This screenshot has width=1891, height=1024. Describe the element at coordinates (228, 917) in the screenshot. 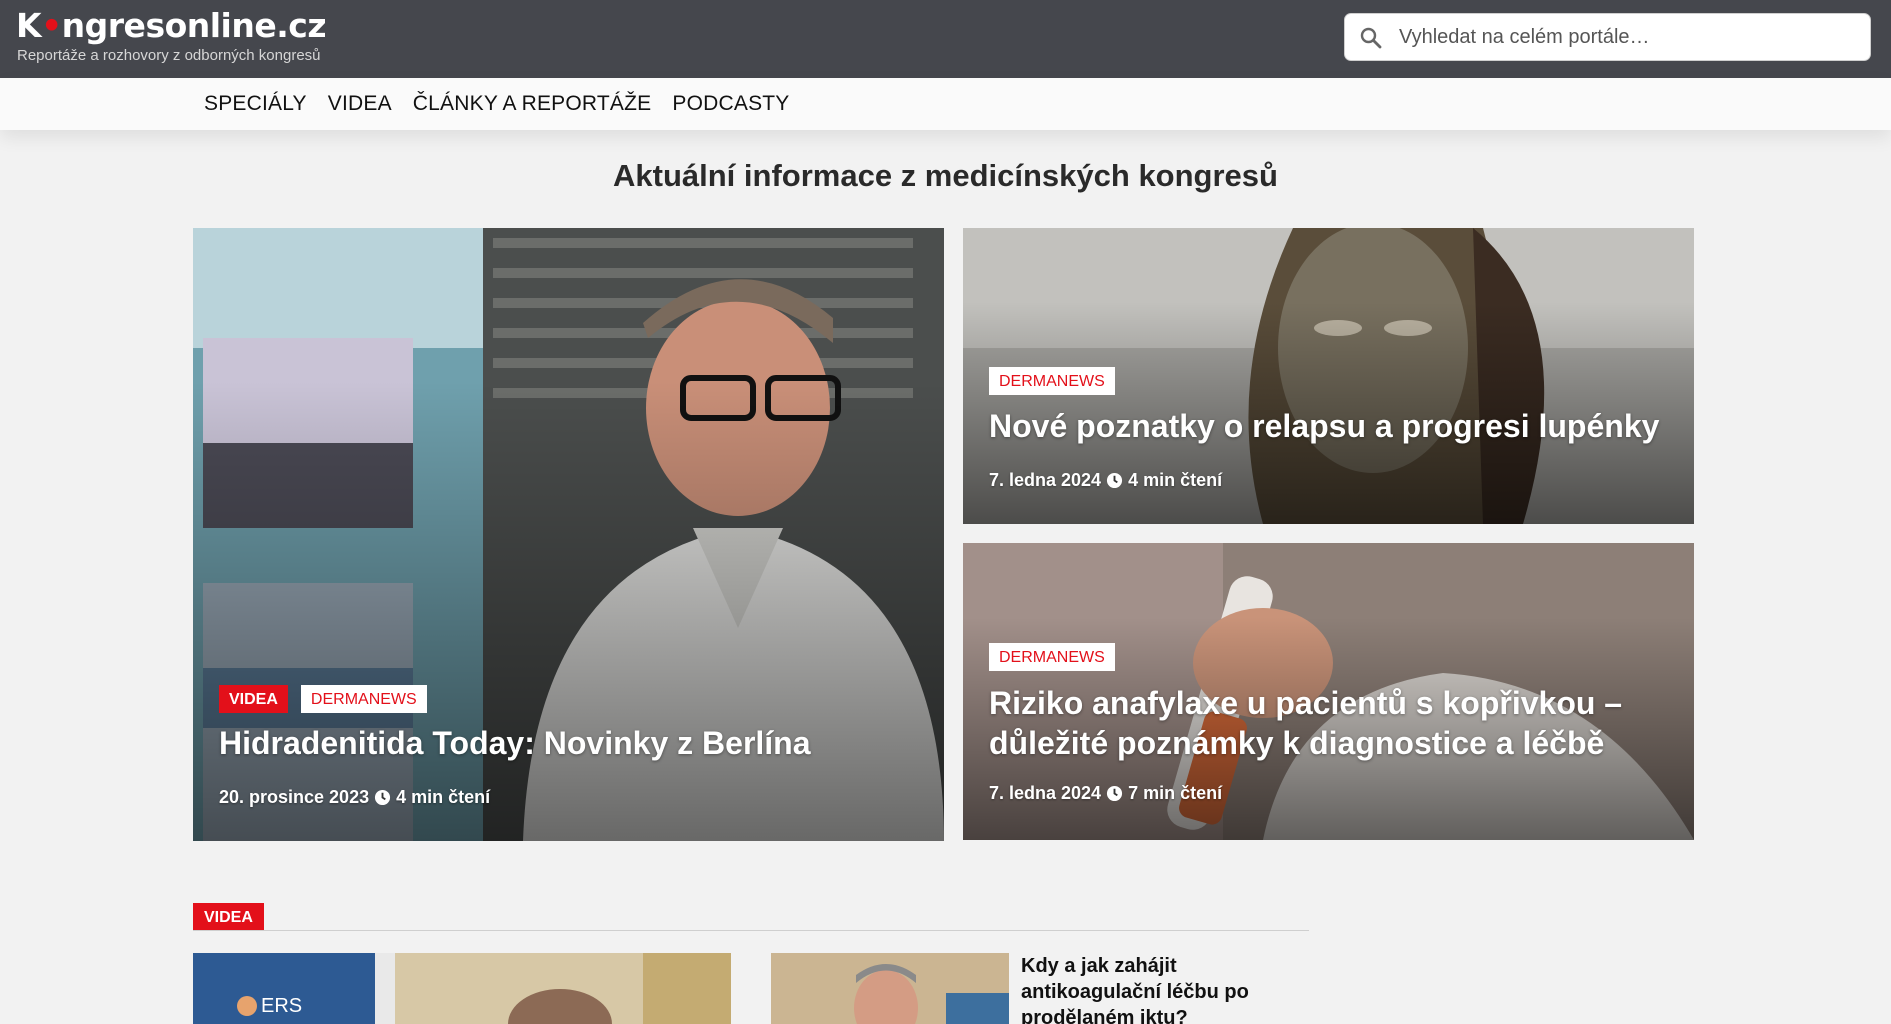

I see `section-tag-videa: VIDEA` at that location.